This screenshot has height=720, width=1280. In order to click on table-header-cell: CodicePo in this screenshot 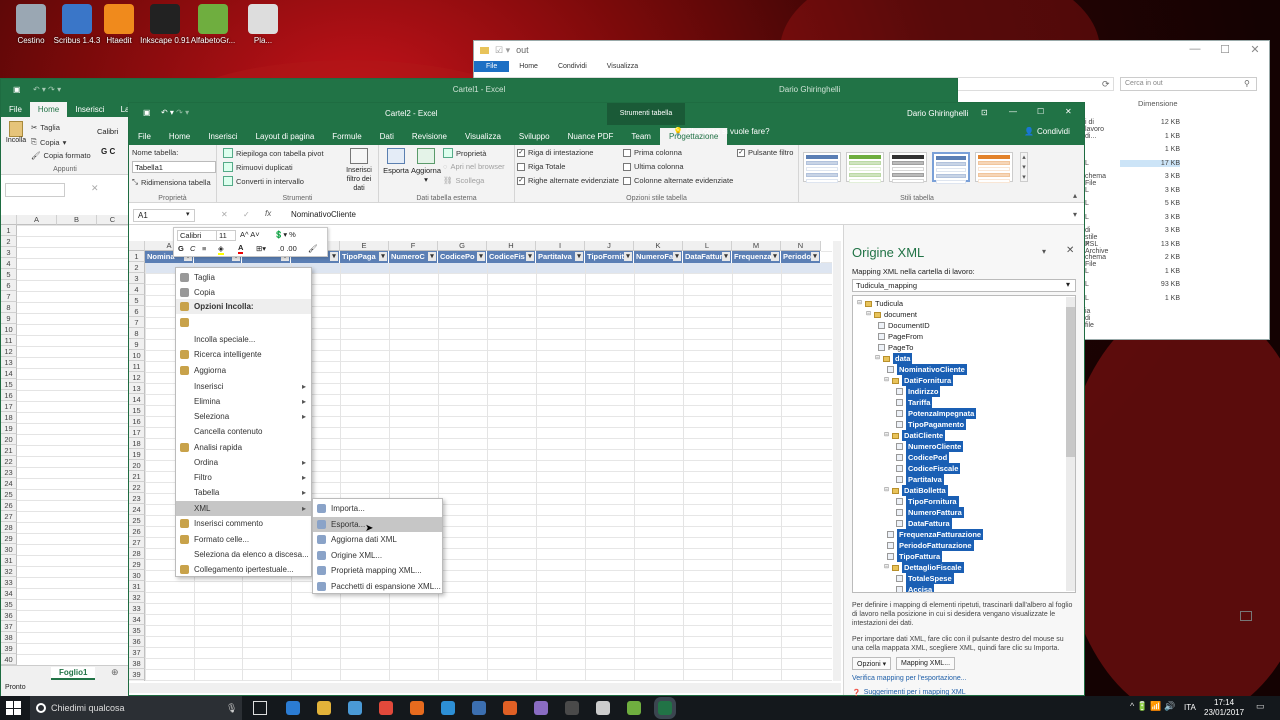, I will do `click(462, 257)`.